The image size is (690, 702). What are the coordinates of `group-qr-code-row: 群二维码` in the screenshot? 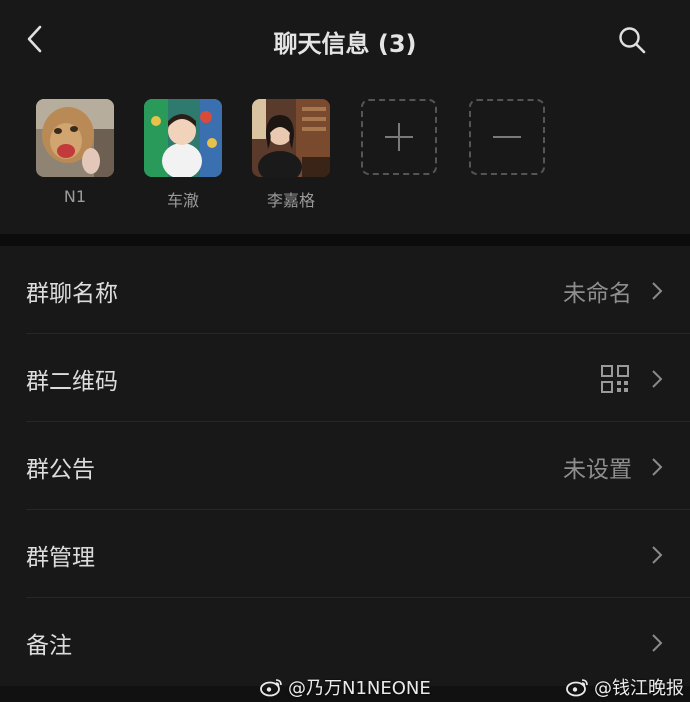 It's located at (345, 378).